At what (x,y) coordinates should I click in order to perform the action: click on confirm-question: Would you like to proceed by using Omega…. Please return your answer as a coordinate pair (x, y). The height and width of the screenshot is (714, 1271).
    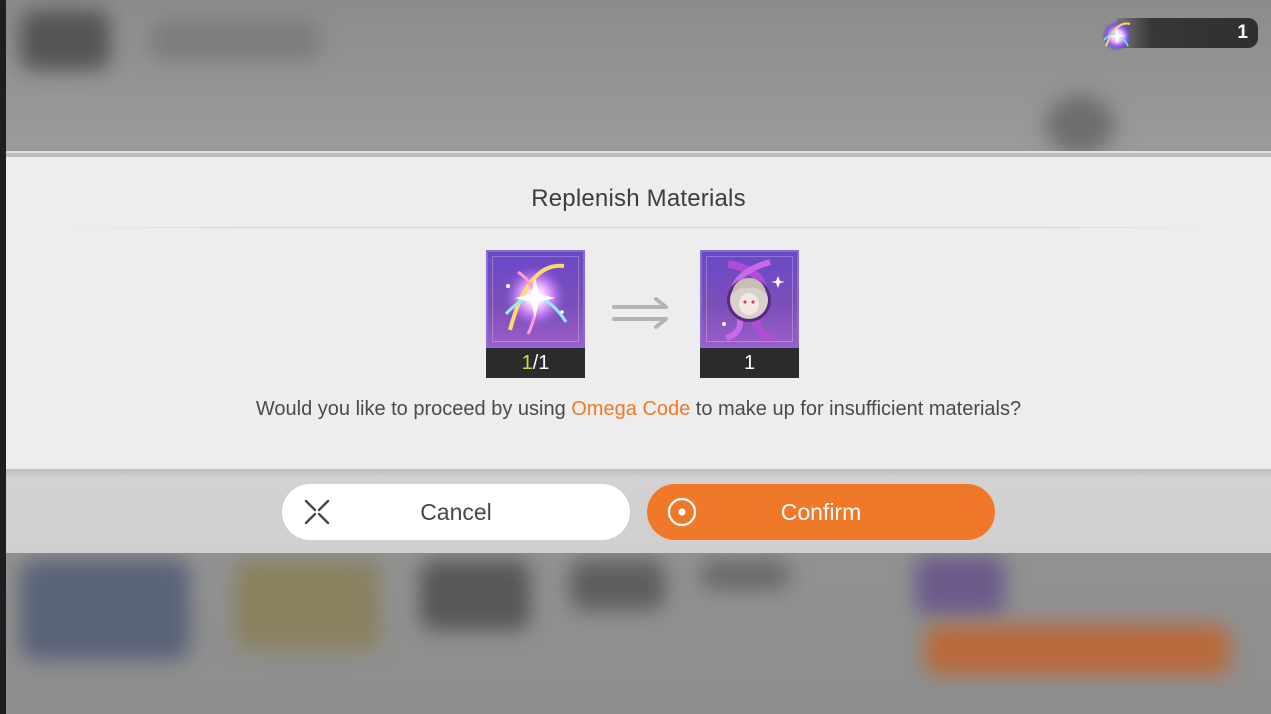
    Looking at the image, I should click on (638, 409).